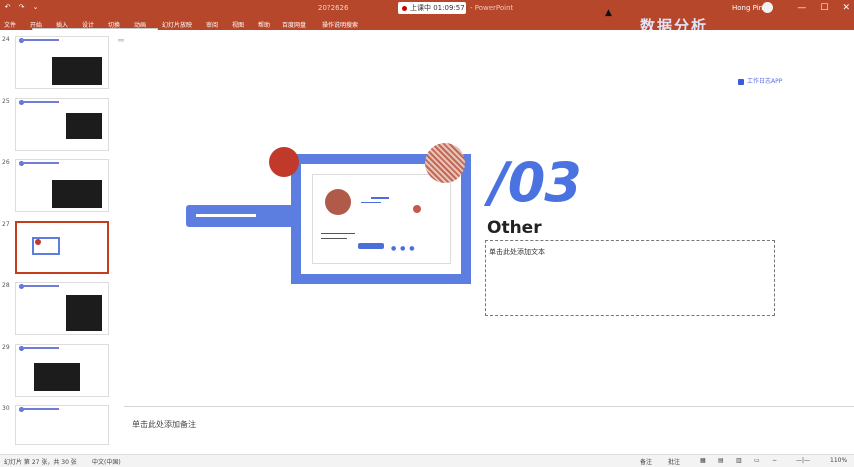  I want to click on undo-icon: ↶, so click(7, 7).